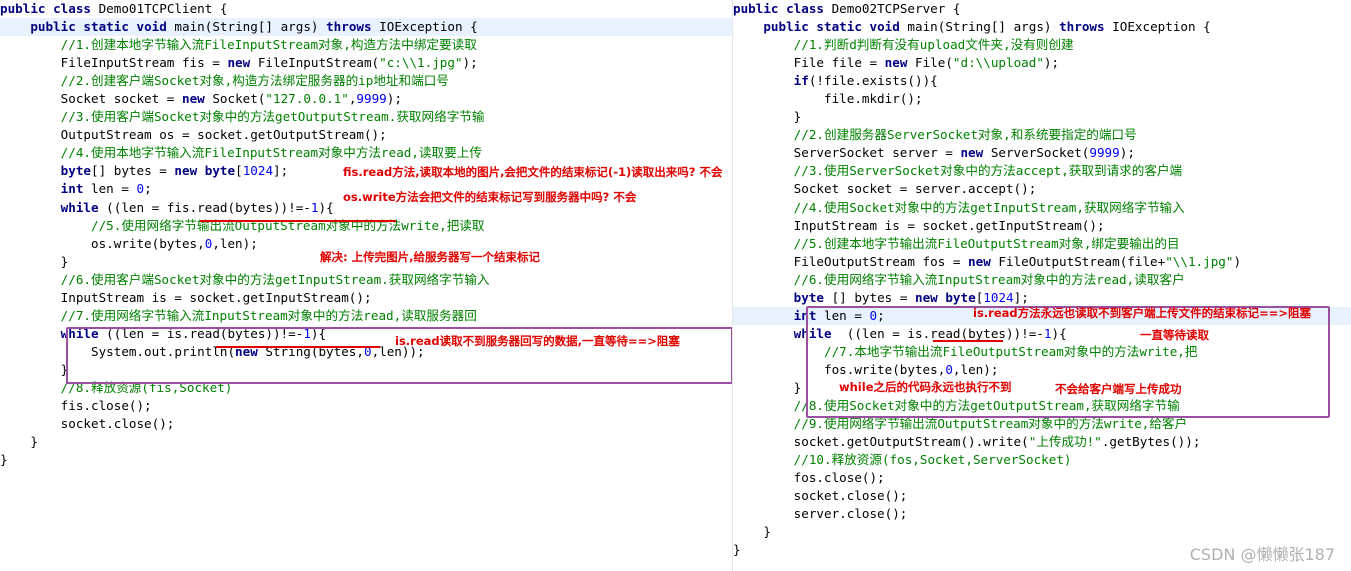 This screenshot has width=1351, height=571. Describe the element at coordinates (847, 153) in the screenshot. I see `code-token: ServerSocket server =` at that location.